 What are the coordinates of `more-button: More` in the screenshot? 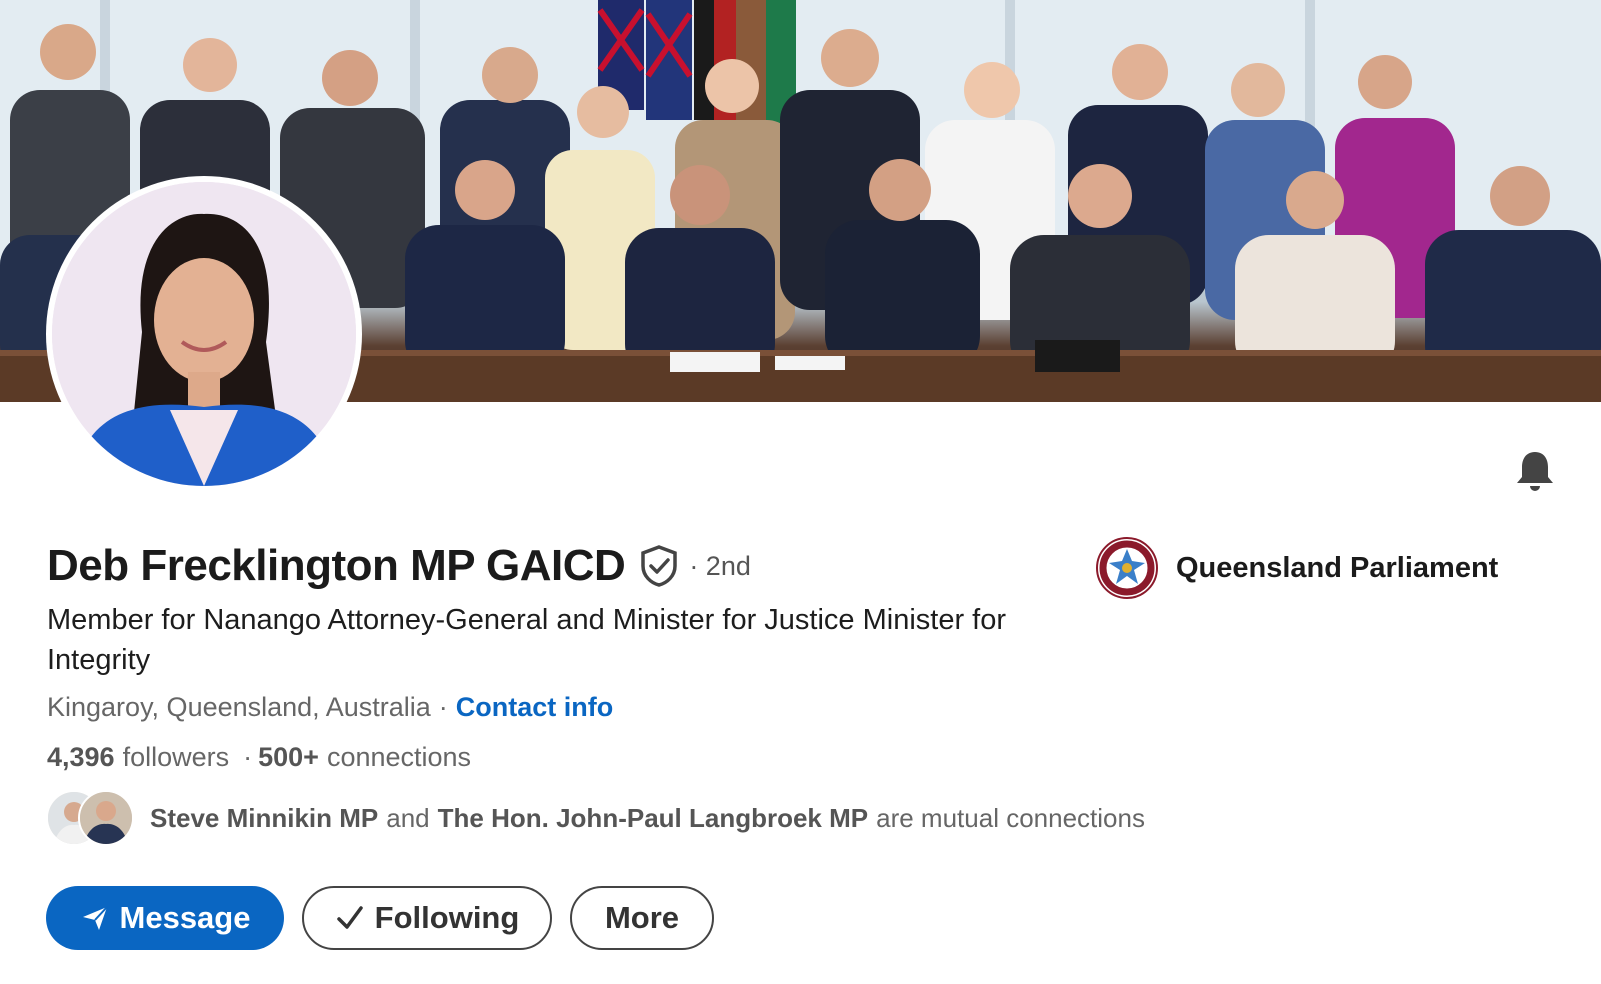 It's located at (642, 918).